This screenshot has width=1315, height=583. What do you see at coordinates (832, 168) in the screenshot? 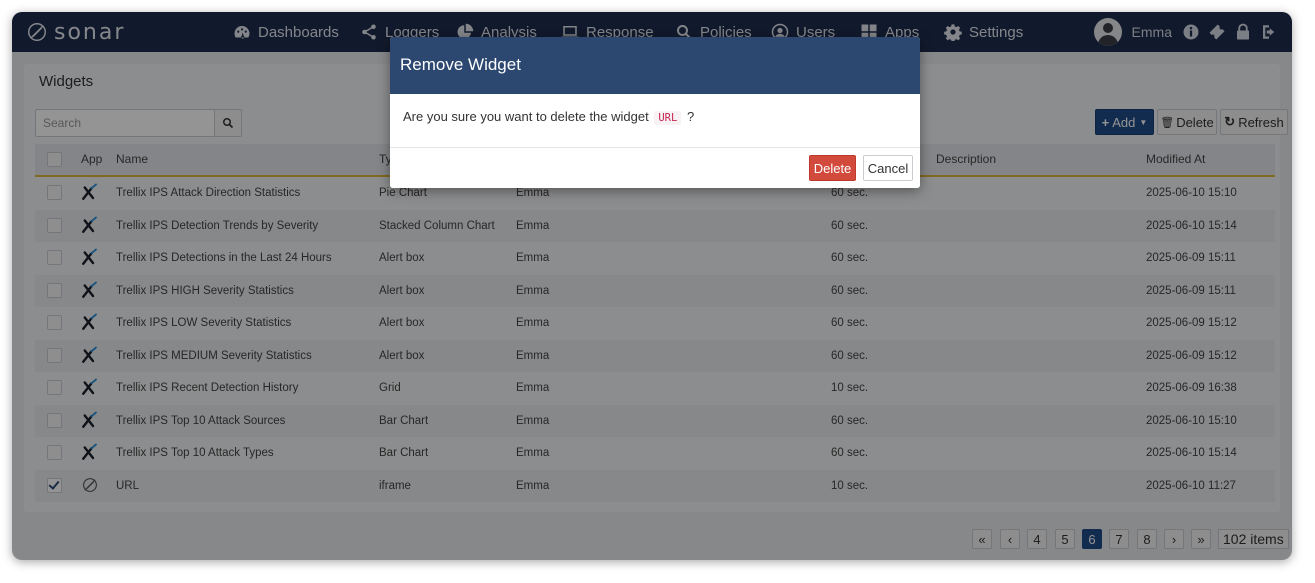
I see `confirm-delete-button: Delete` at bounding box center [832, 168].